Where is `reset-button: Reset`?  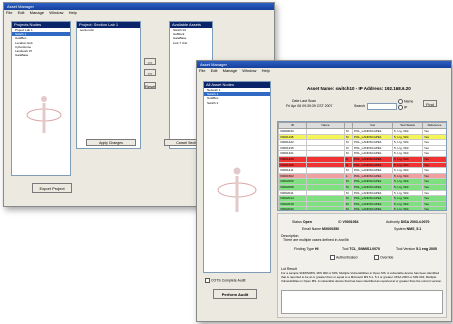
reset-button: Reset is located at coordinates (150, 85).